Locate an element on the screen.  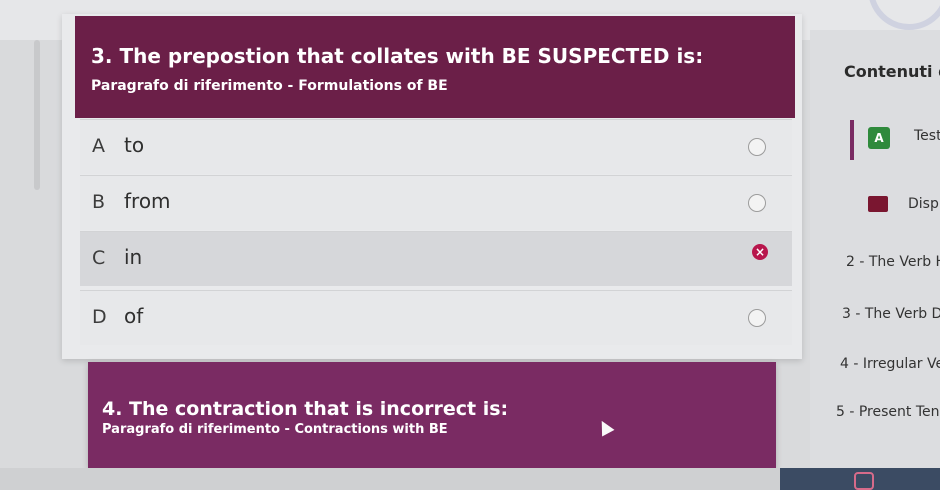
app-icon is located at coordinates (864, 481).